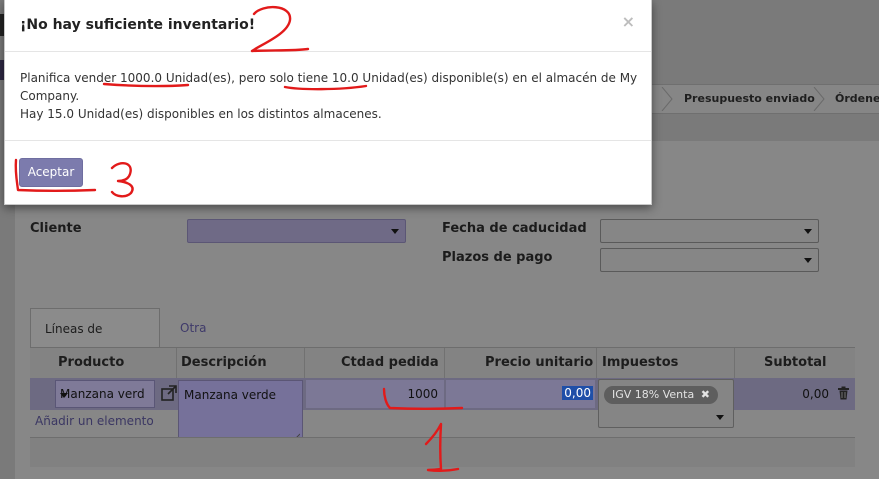 This screenshot has height=479, width=879. I want to click on cantidad-value: 1000, so click(422, 394).